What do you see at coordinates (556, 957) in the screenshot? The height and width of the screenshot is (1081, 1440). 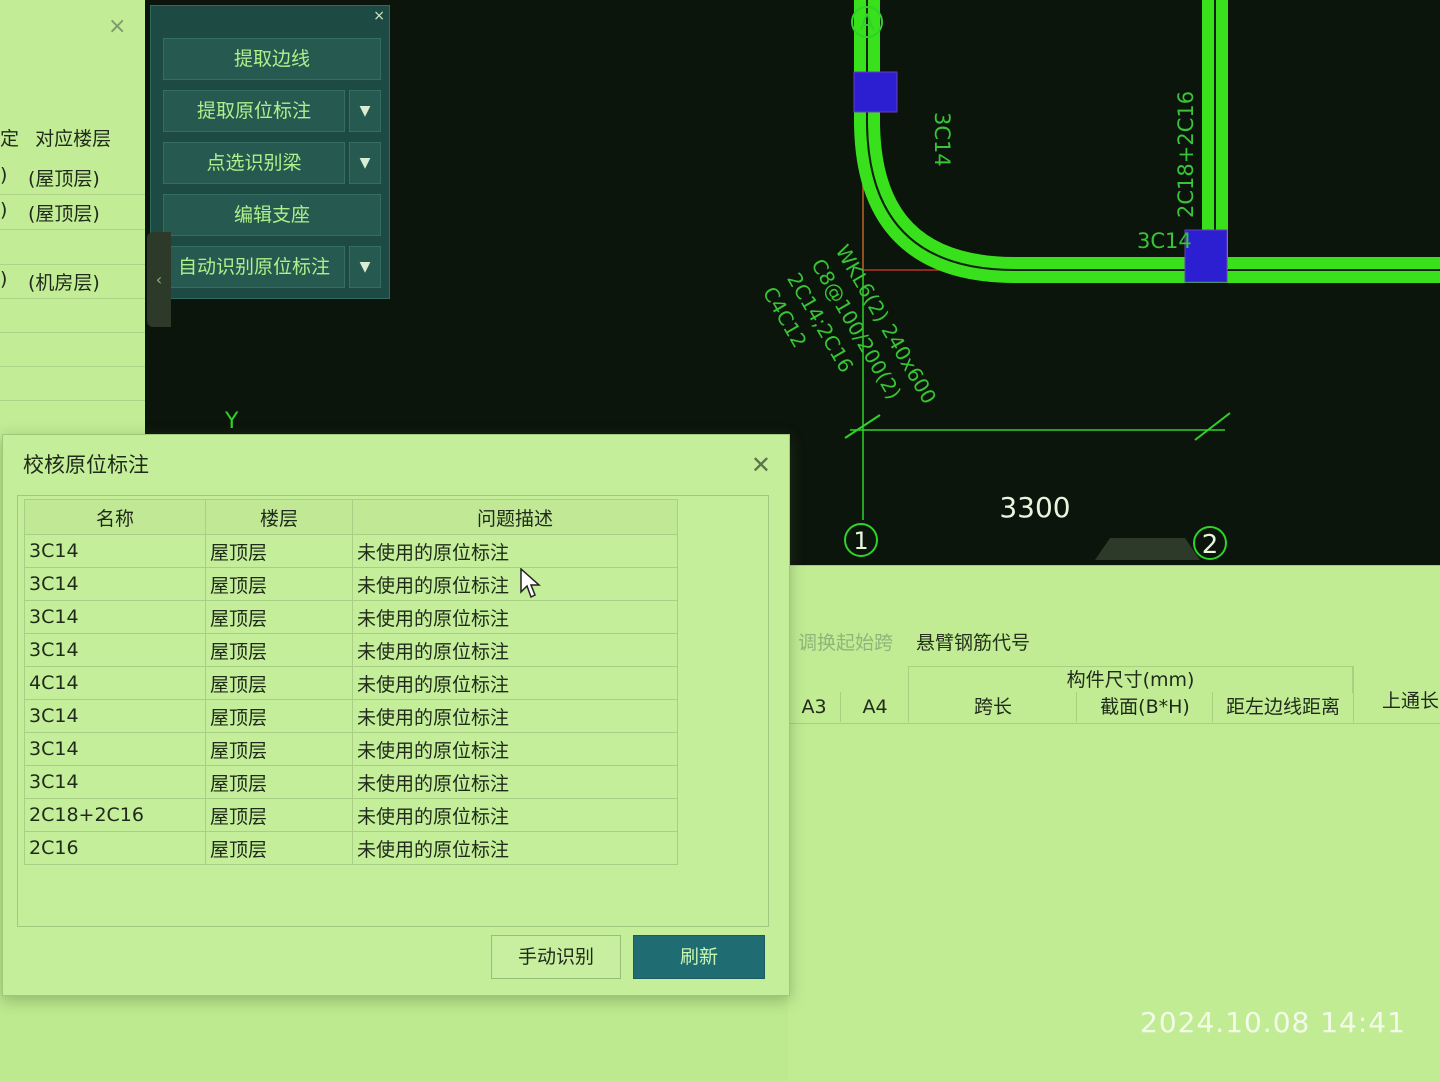 I see `manual-recognize-button: 手动识别` at bounding box center [556, 957].